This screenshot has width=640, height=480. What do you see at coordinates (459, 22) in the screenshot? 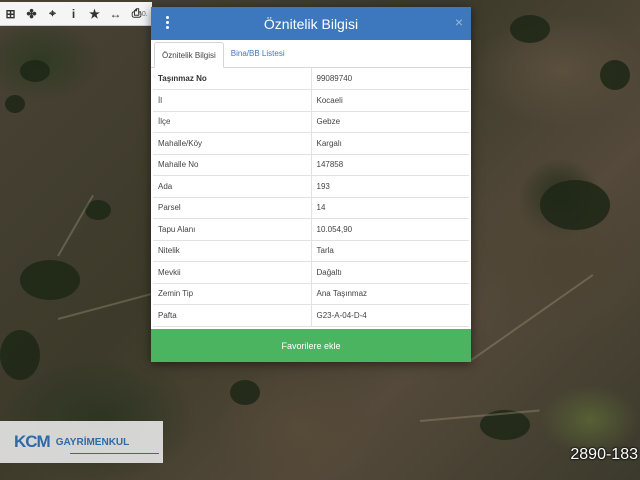
I see `close-icon: ×` at bounding box center [459, 22].